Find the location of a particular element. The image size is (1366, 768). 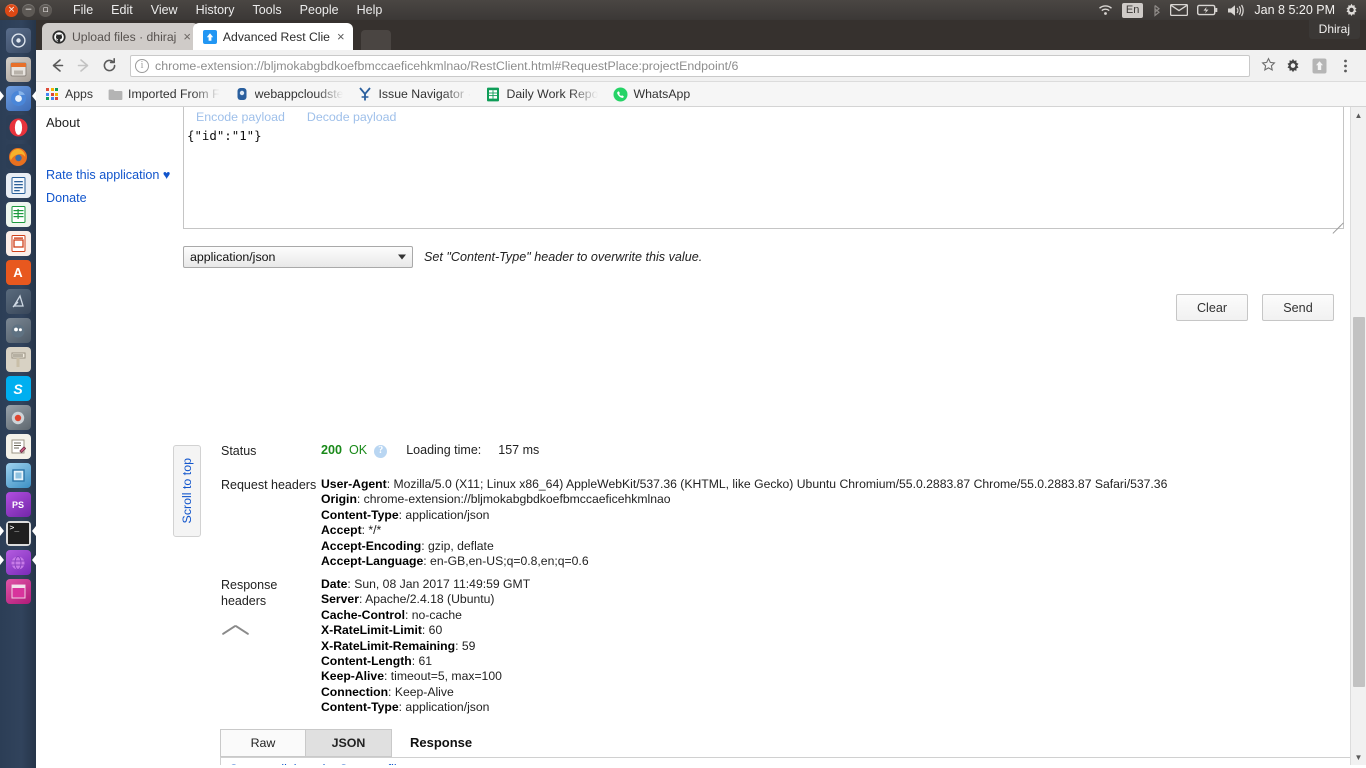

page-scrollbar: ▲ ▼ is located at coordinates (1358, 436).